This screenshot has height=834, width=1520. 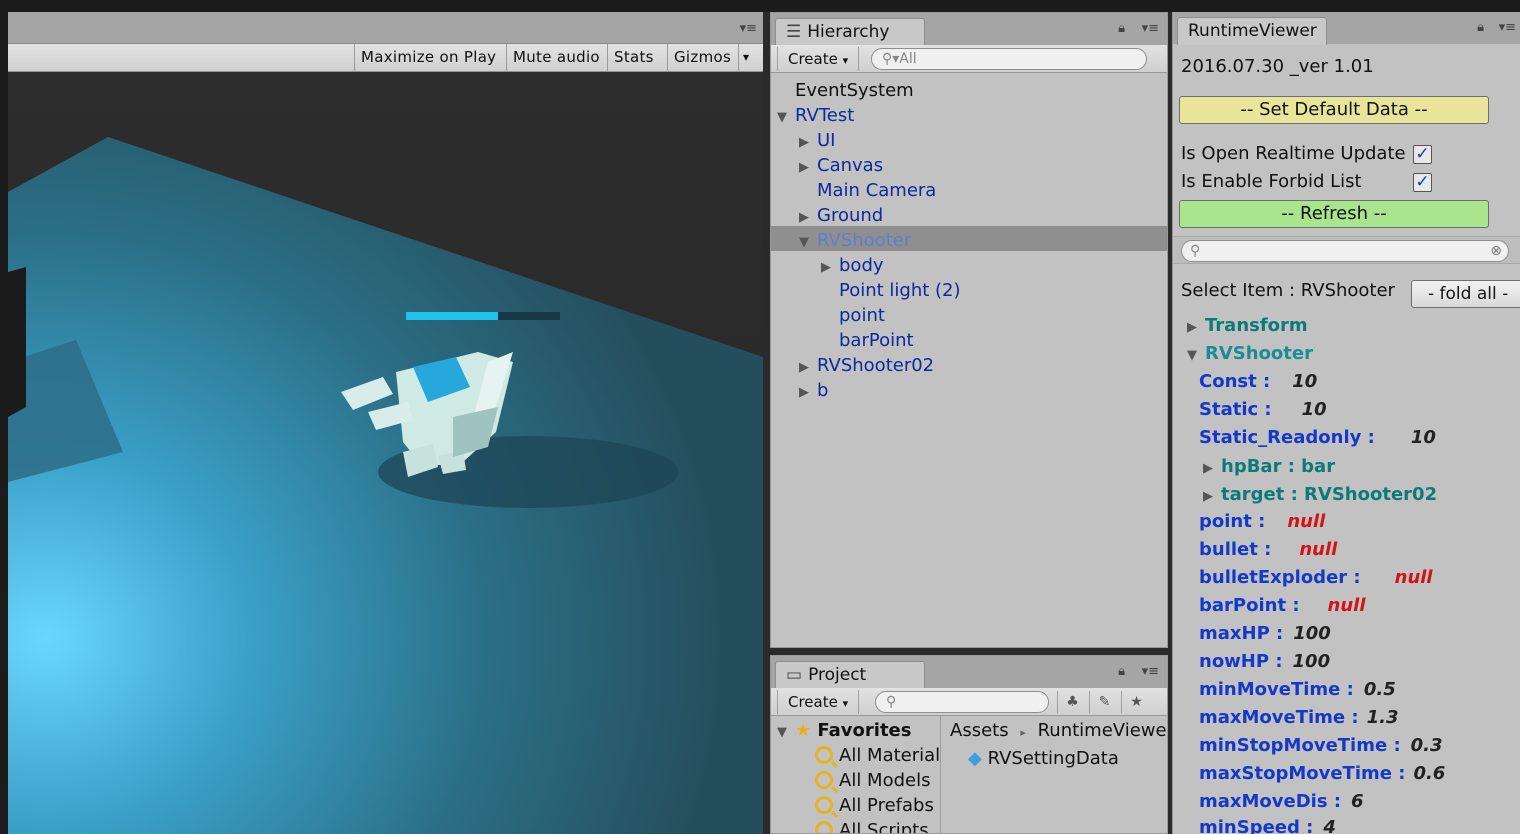 I want to click on breadcrumb-runtimeviewer: RuntimeViewer, so click(x=1102, y=730).